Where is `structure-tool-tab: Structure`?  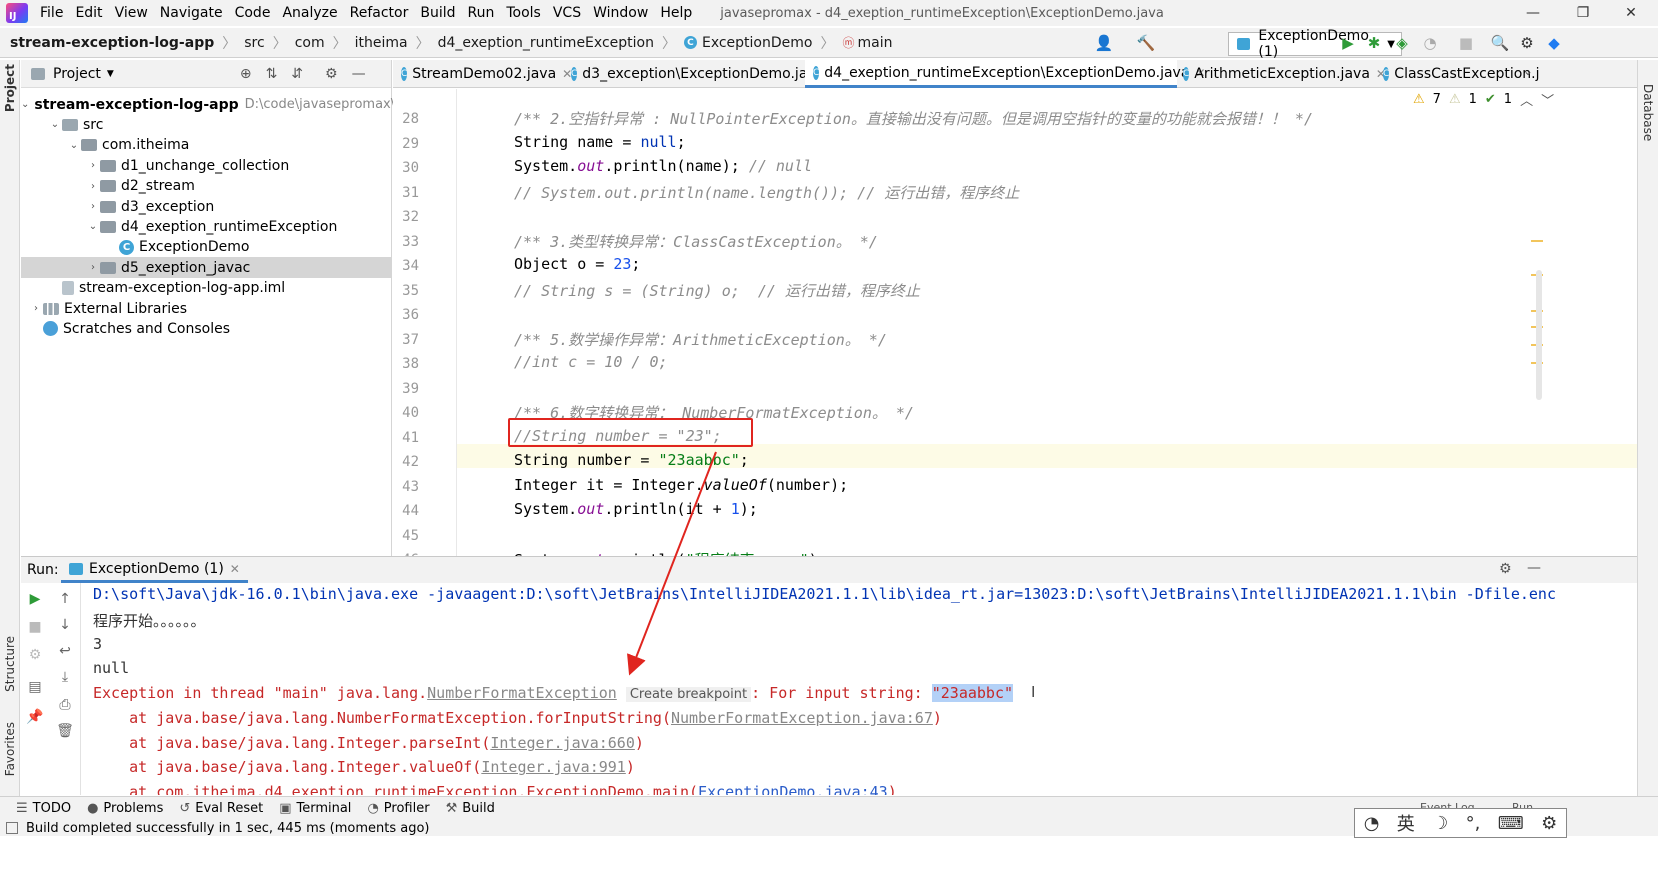
structure-tool-tab: Structure is located at coordinates (10, 664).